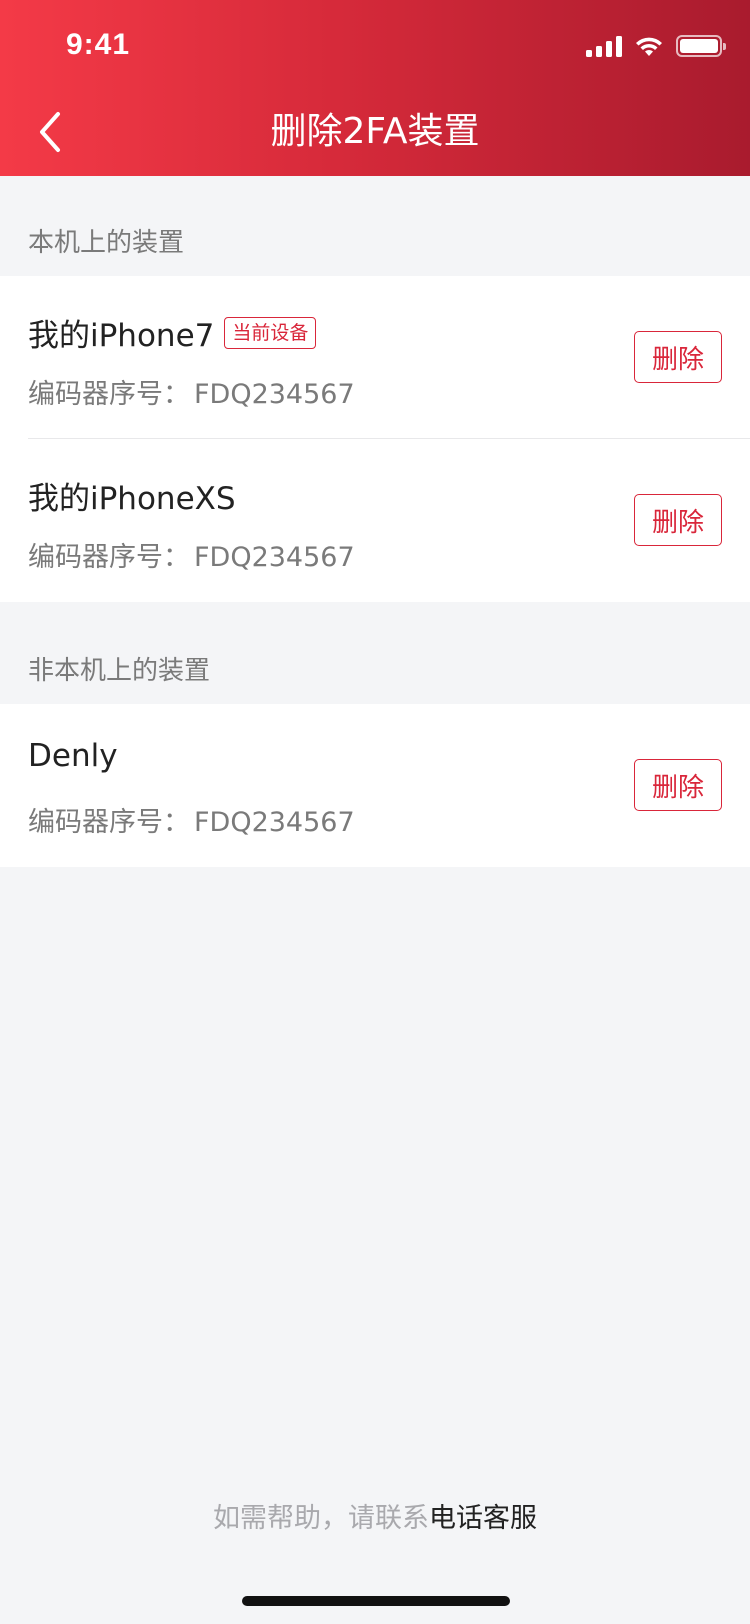  What do you see at coordinates (270, 332) in the screenshot?
I see `current-device-badge: 当前设备` at bounding box center [270, 332].